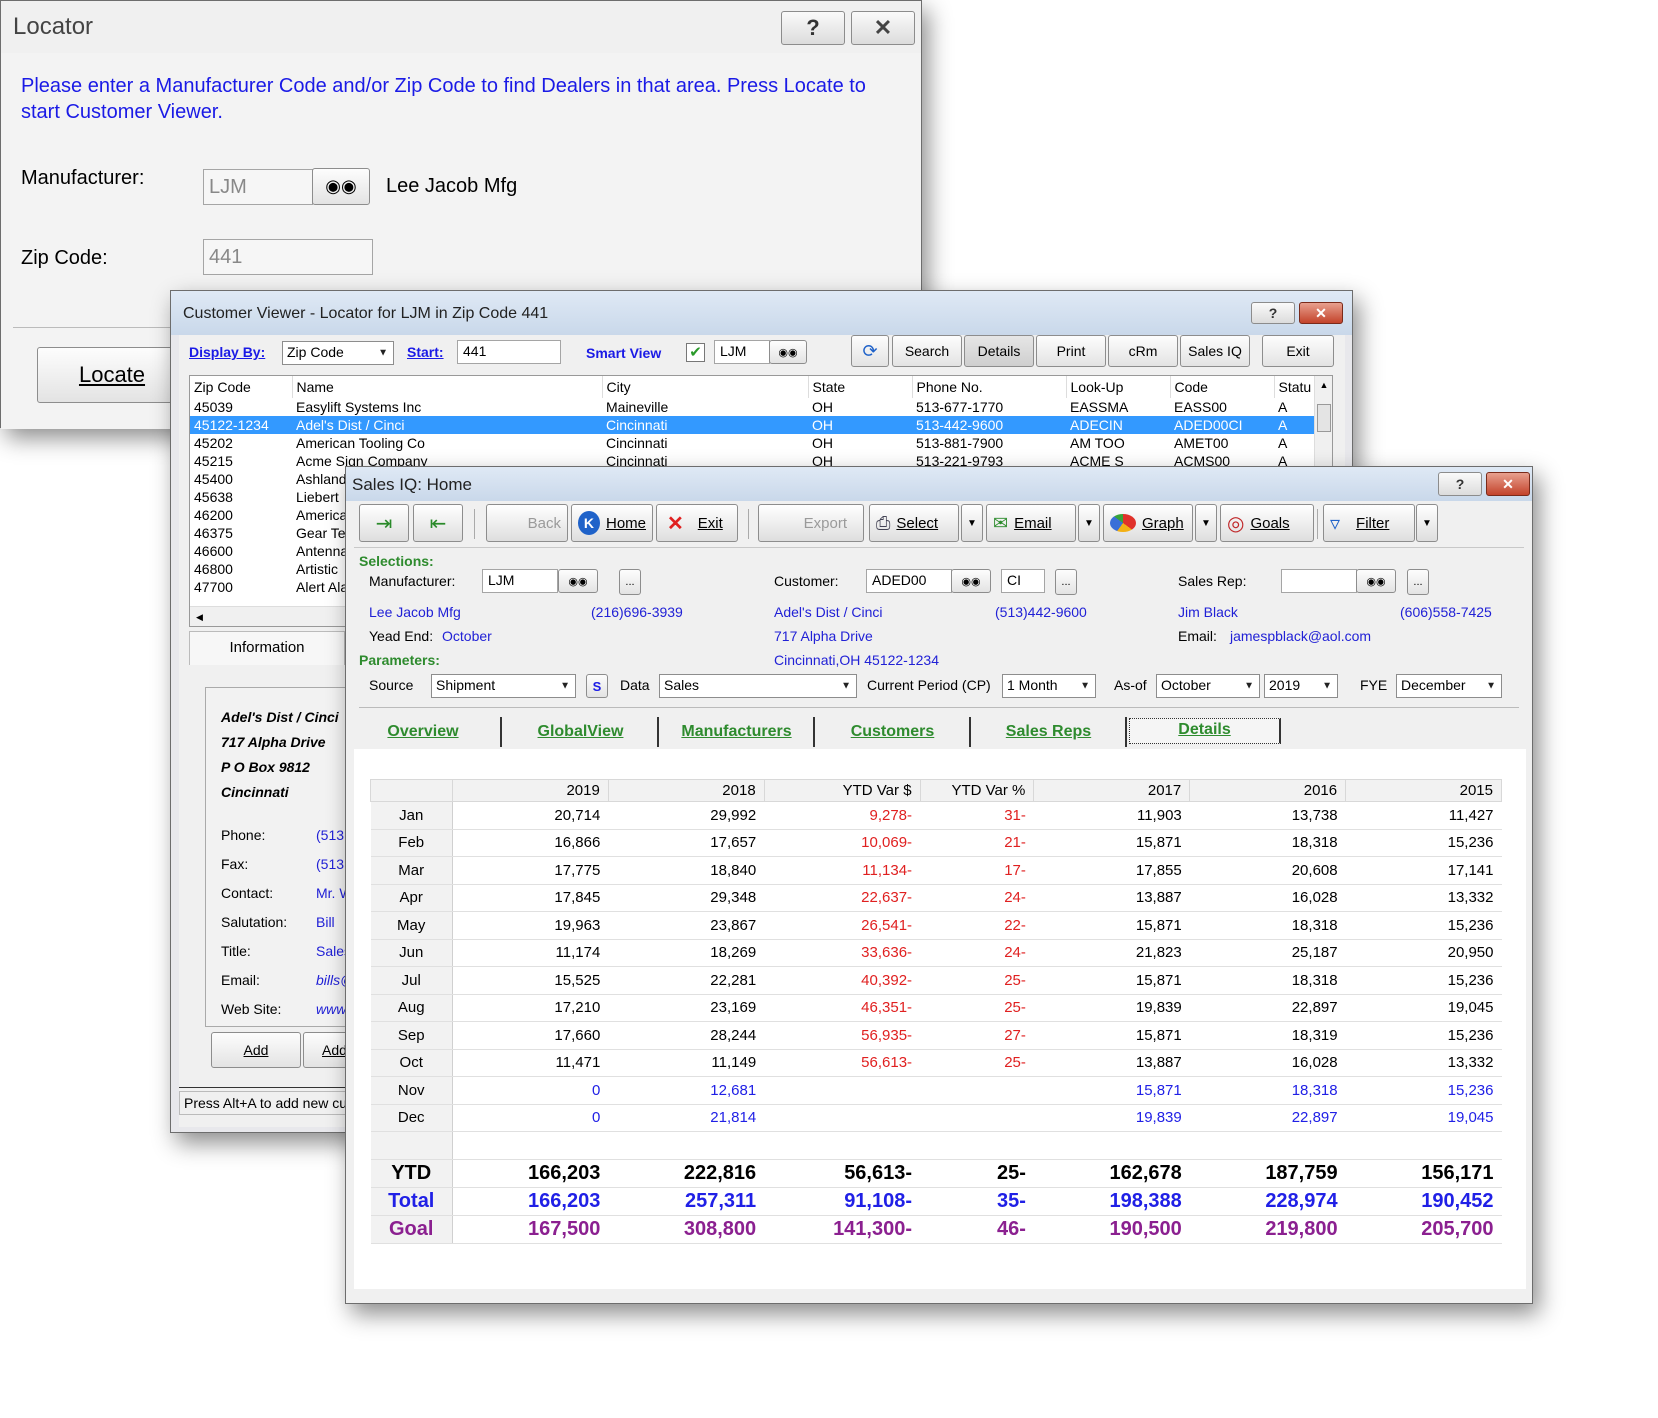 Image resolution: width=1658 pixels, height=1418 pixels. Describe the element at coordinates (1267, 523) in the screenshot. I see `goals-button: ◎ Goals` at that location.